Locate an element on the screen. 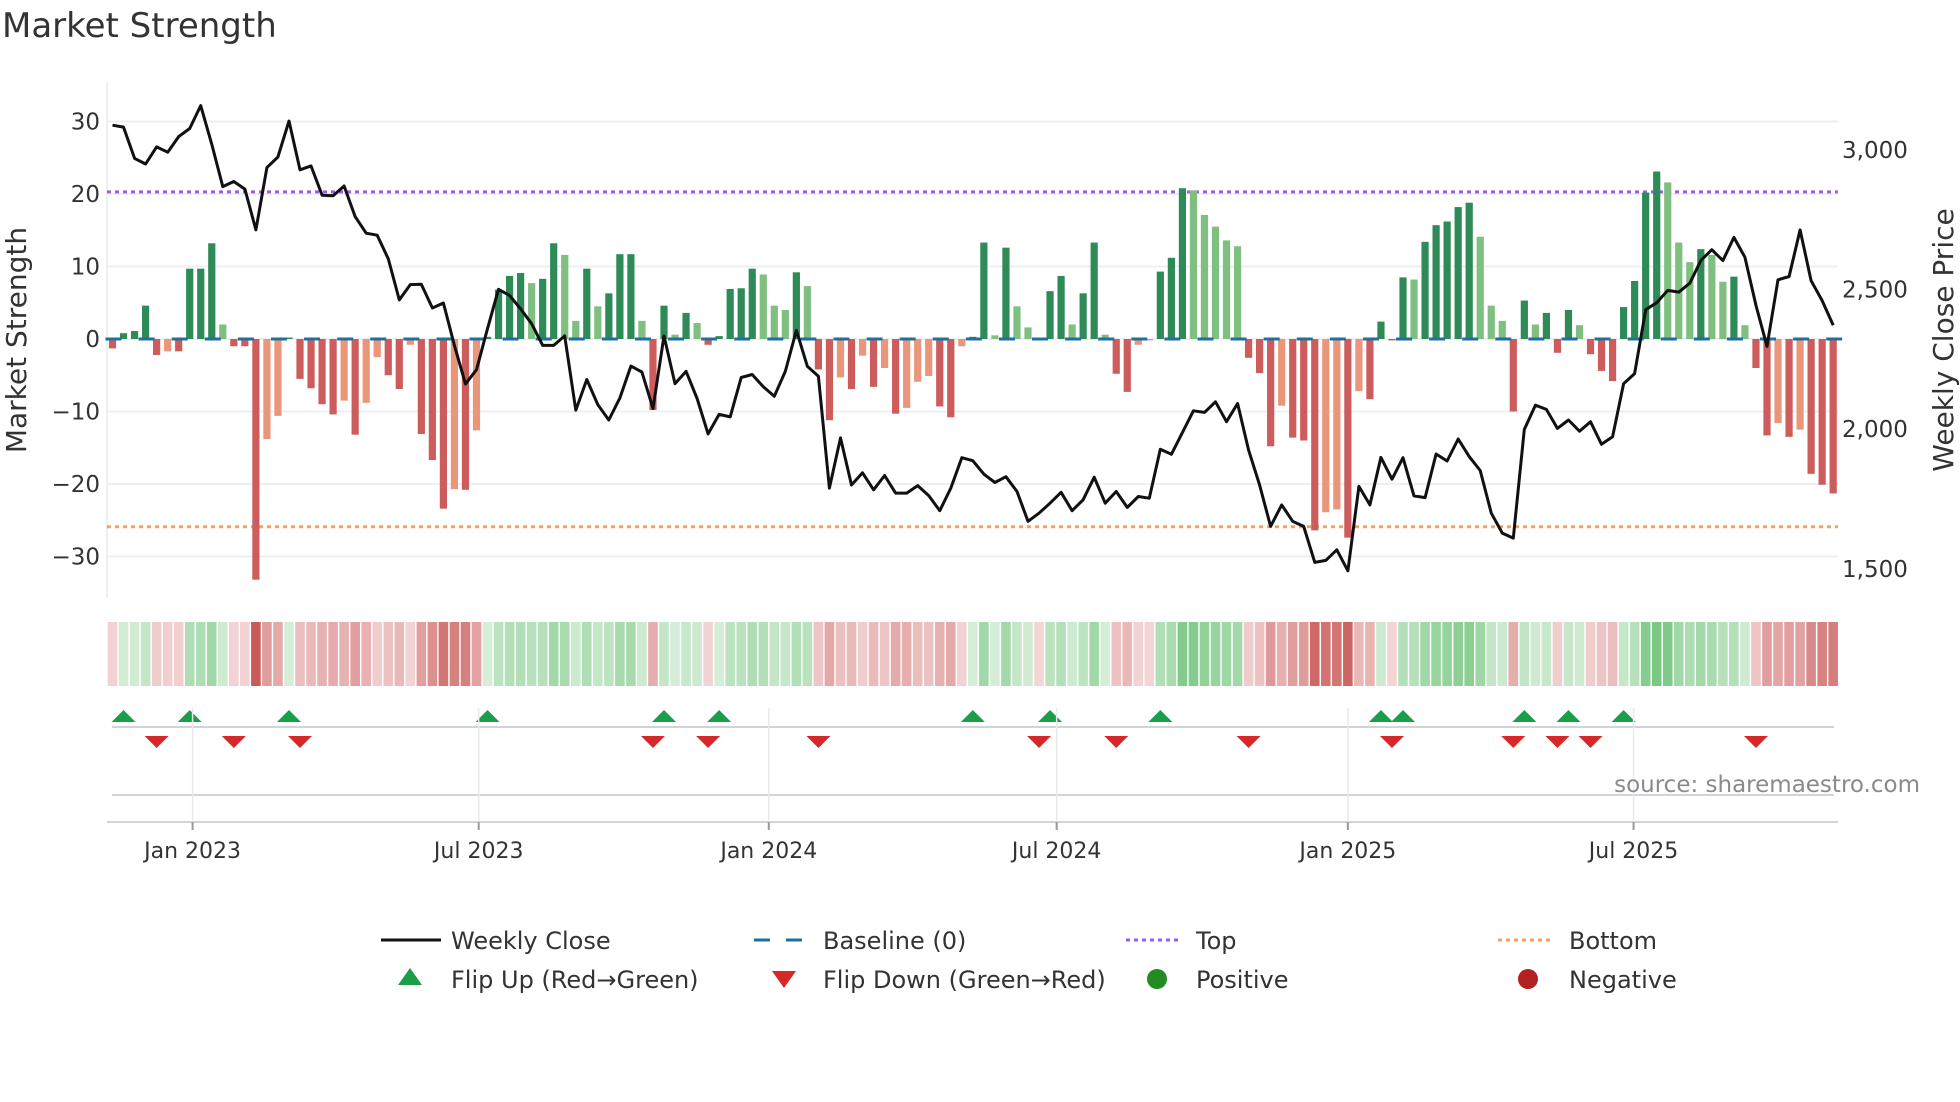 The width and height of the screenshot is (1960, 1102). positive-dot-icon is located at coordinates (1157, 979).